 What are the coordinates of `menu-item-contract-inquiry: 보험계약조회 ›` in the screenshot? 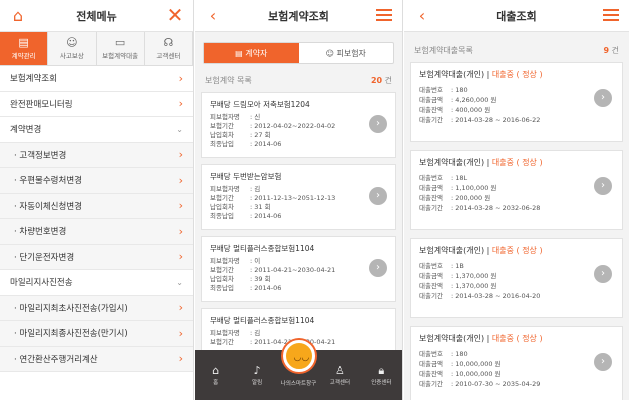 It's located at (96, 79).